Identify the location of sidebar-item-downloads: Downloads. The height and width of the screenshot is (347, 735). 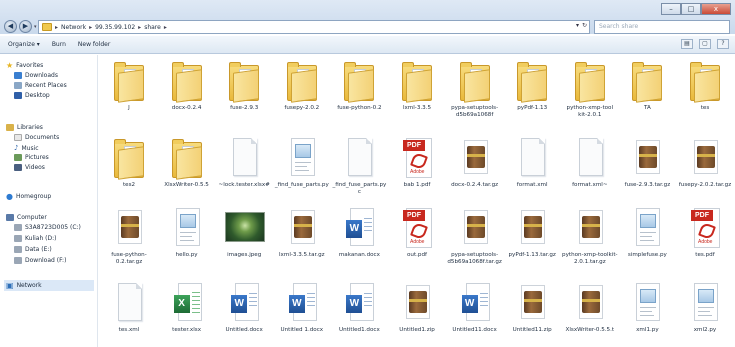
(36, 75).